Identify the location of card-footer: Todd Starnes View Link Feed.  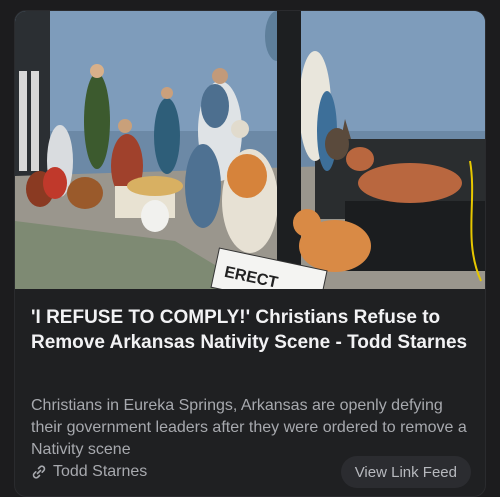
(251, 472).